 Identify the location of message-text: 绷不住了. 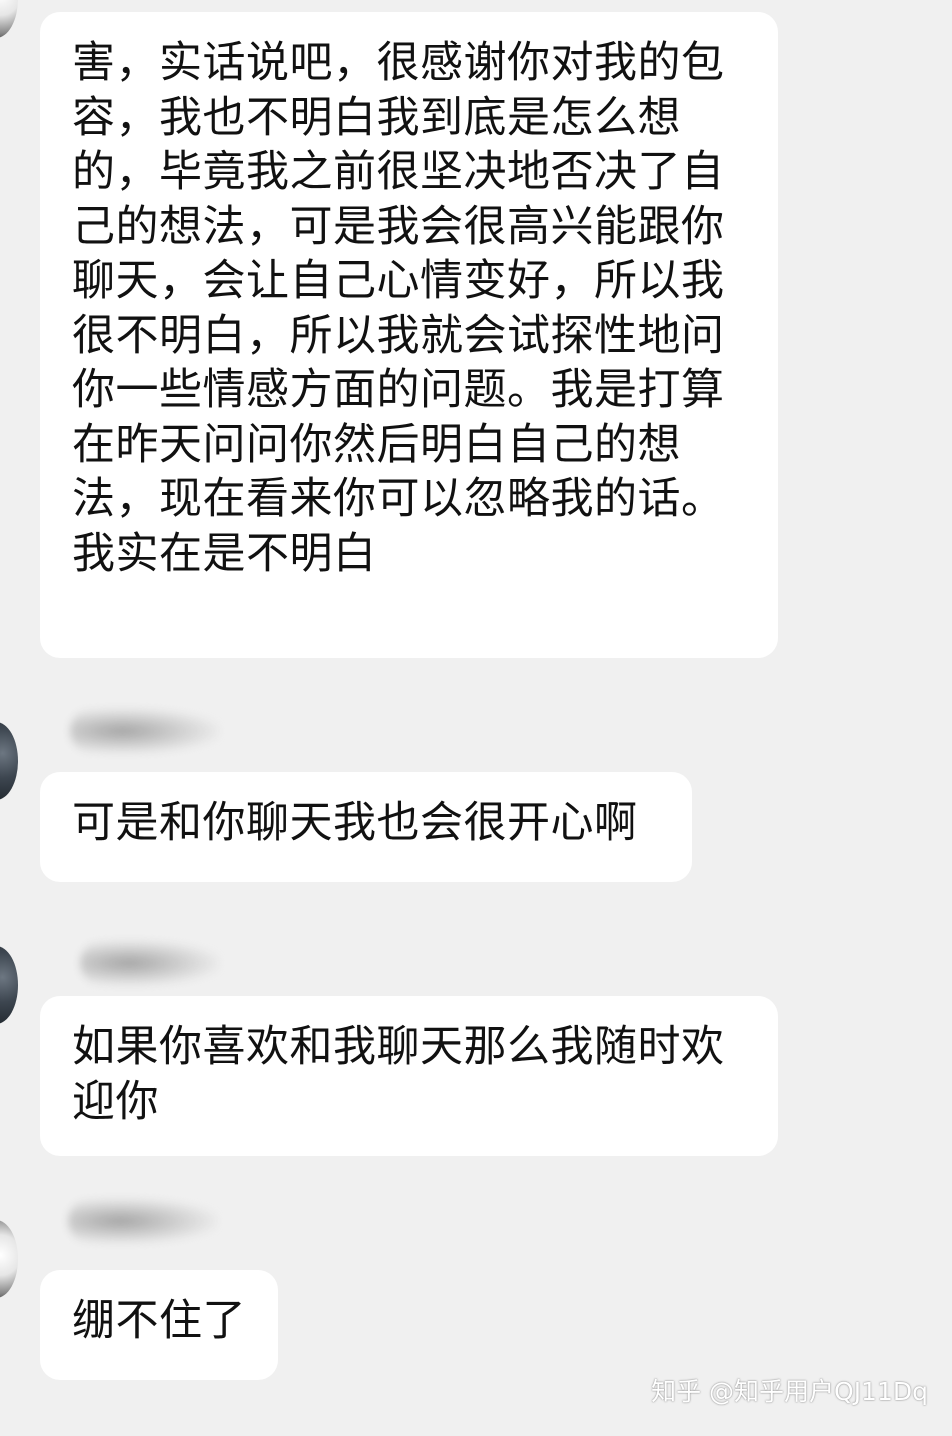
(159, 1321).